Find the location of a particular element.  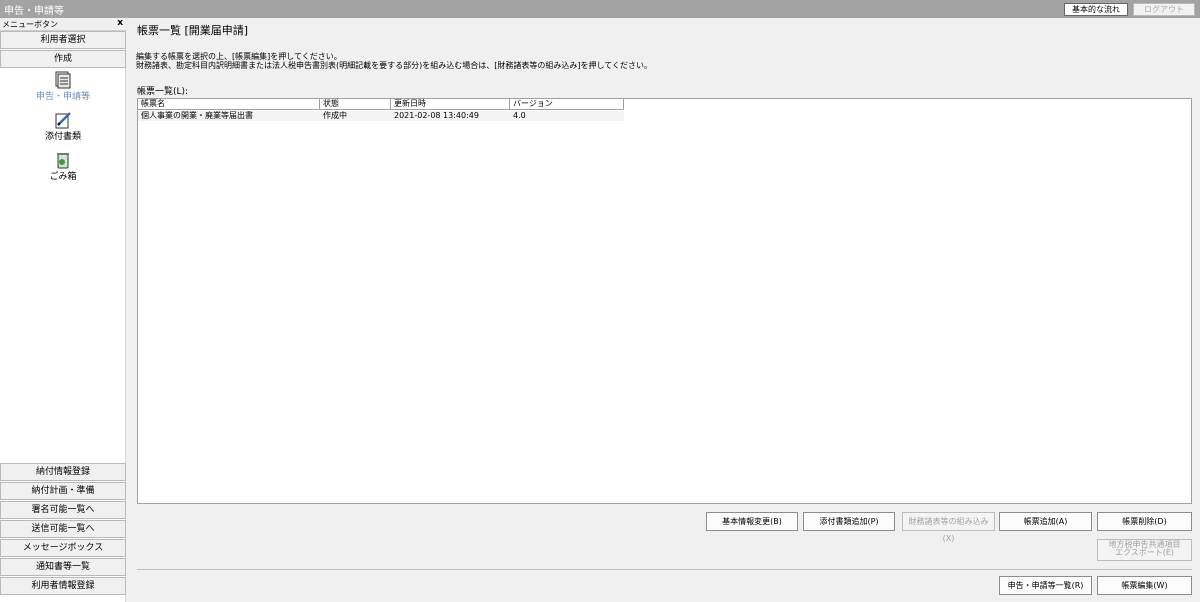

close-icon: x is located at coordinates (120, 23).